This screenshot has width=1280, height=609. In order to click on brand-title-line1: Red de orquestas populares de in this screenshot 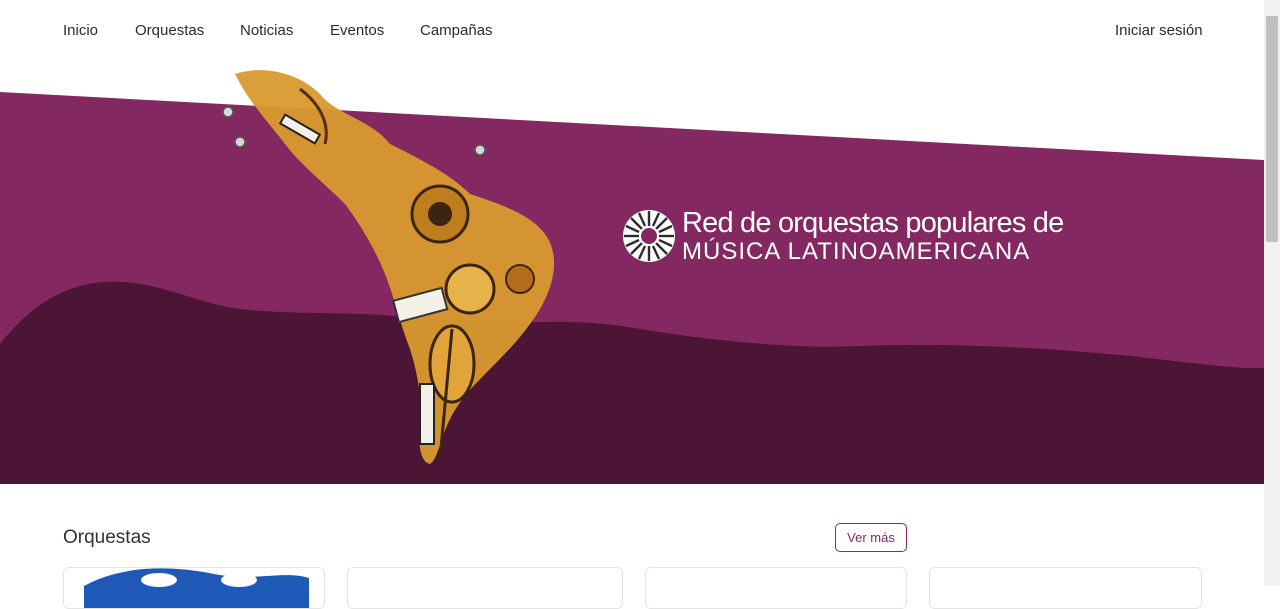, I will do `click(873, 222)`.